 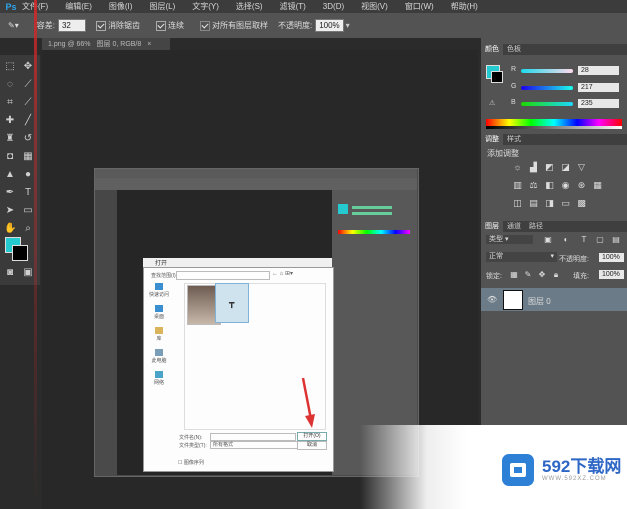 I want to click on eye-icon: 👁︎, so click(x=492, y=299).